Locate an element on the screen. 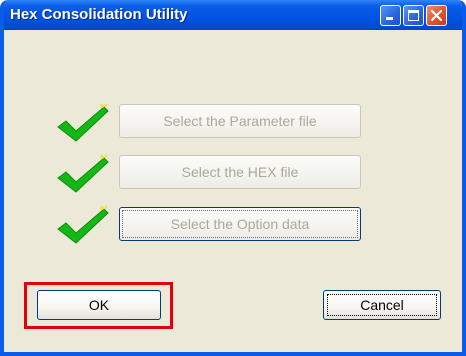 This screenshot has height=356, width=466. select-parameter-file-button: Select the Parameter file is located at coordinates (240, 121).